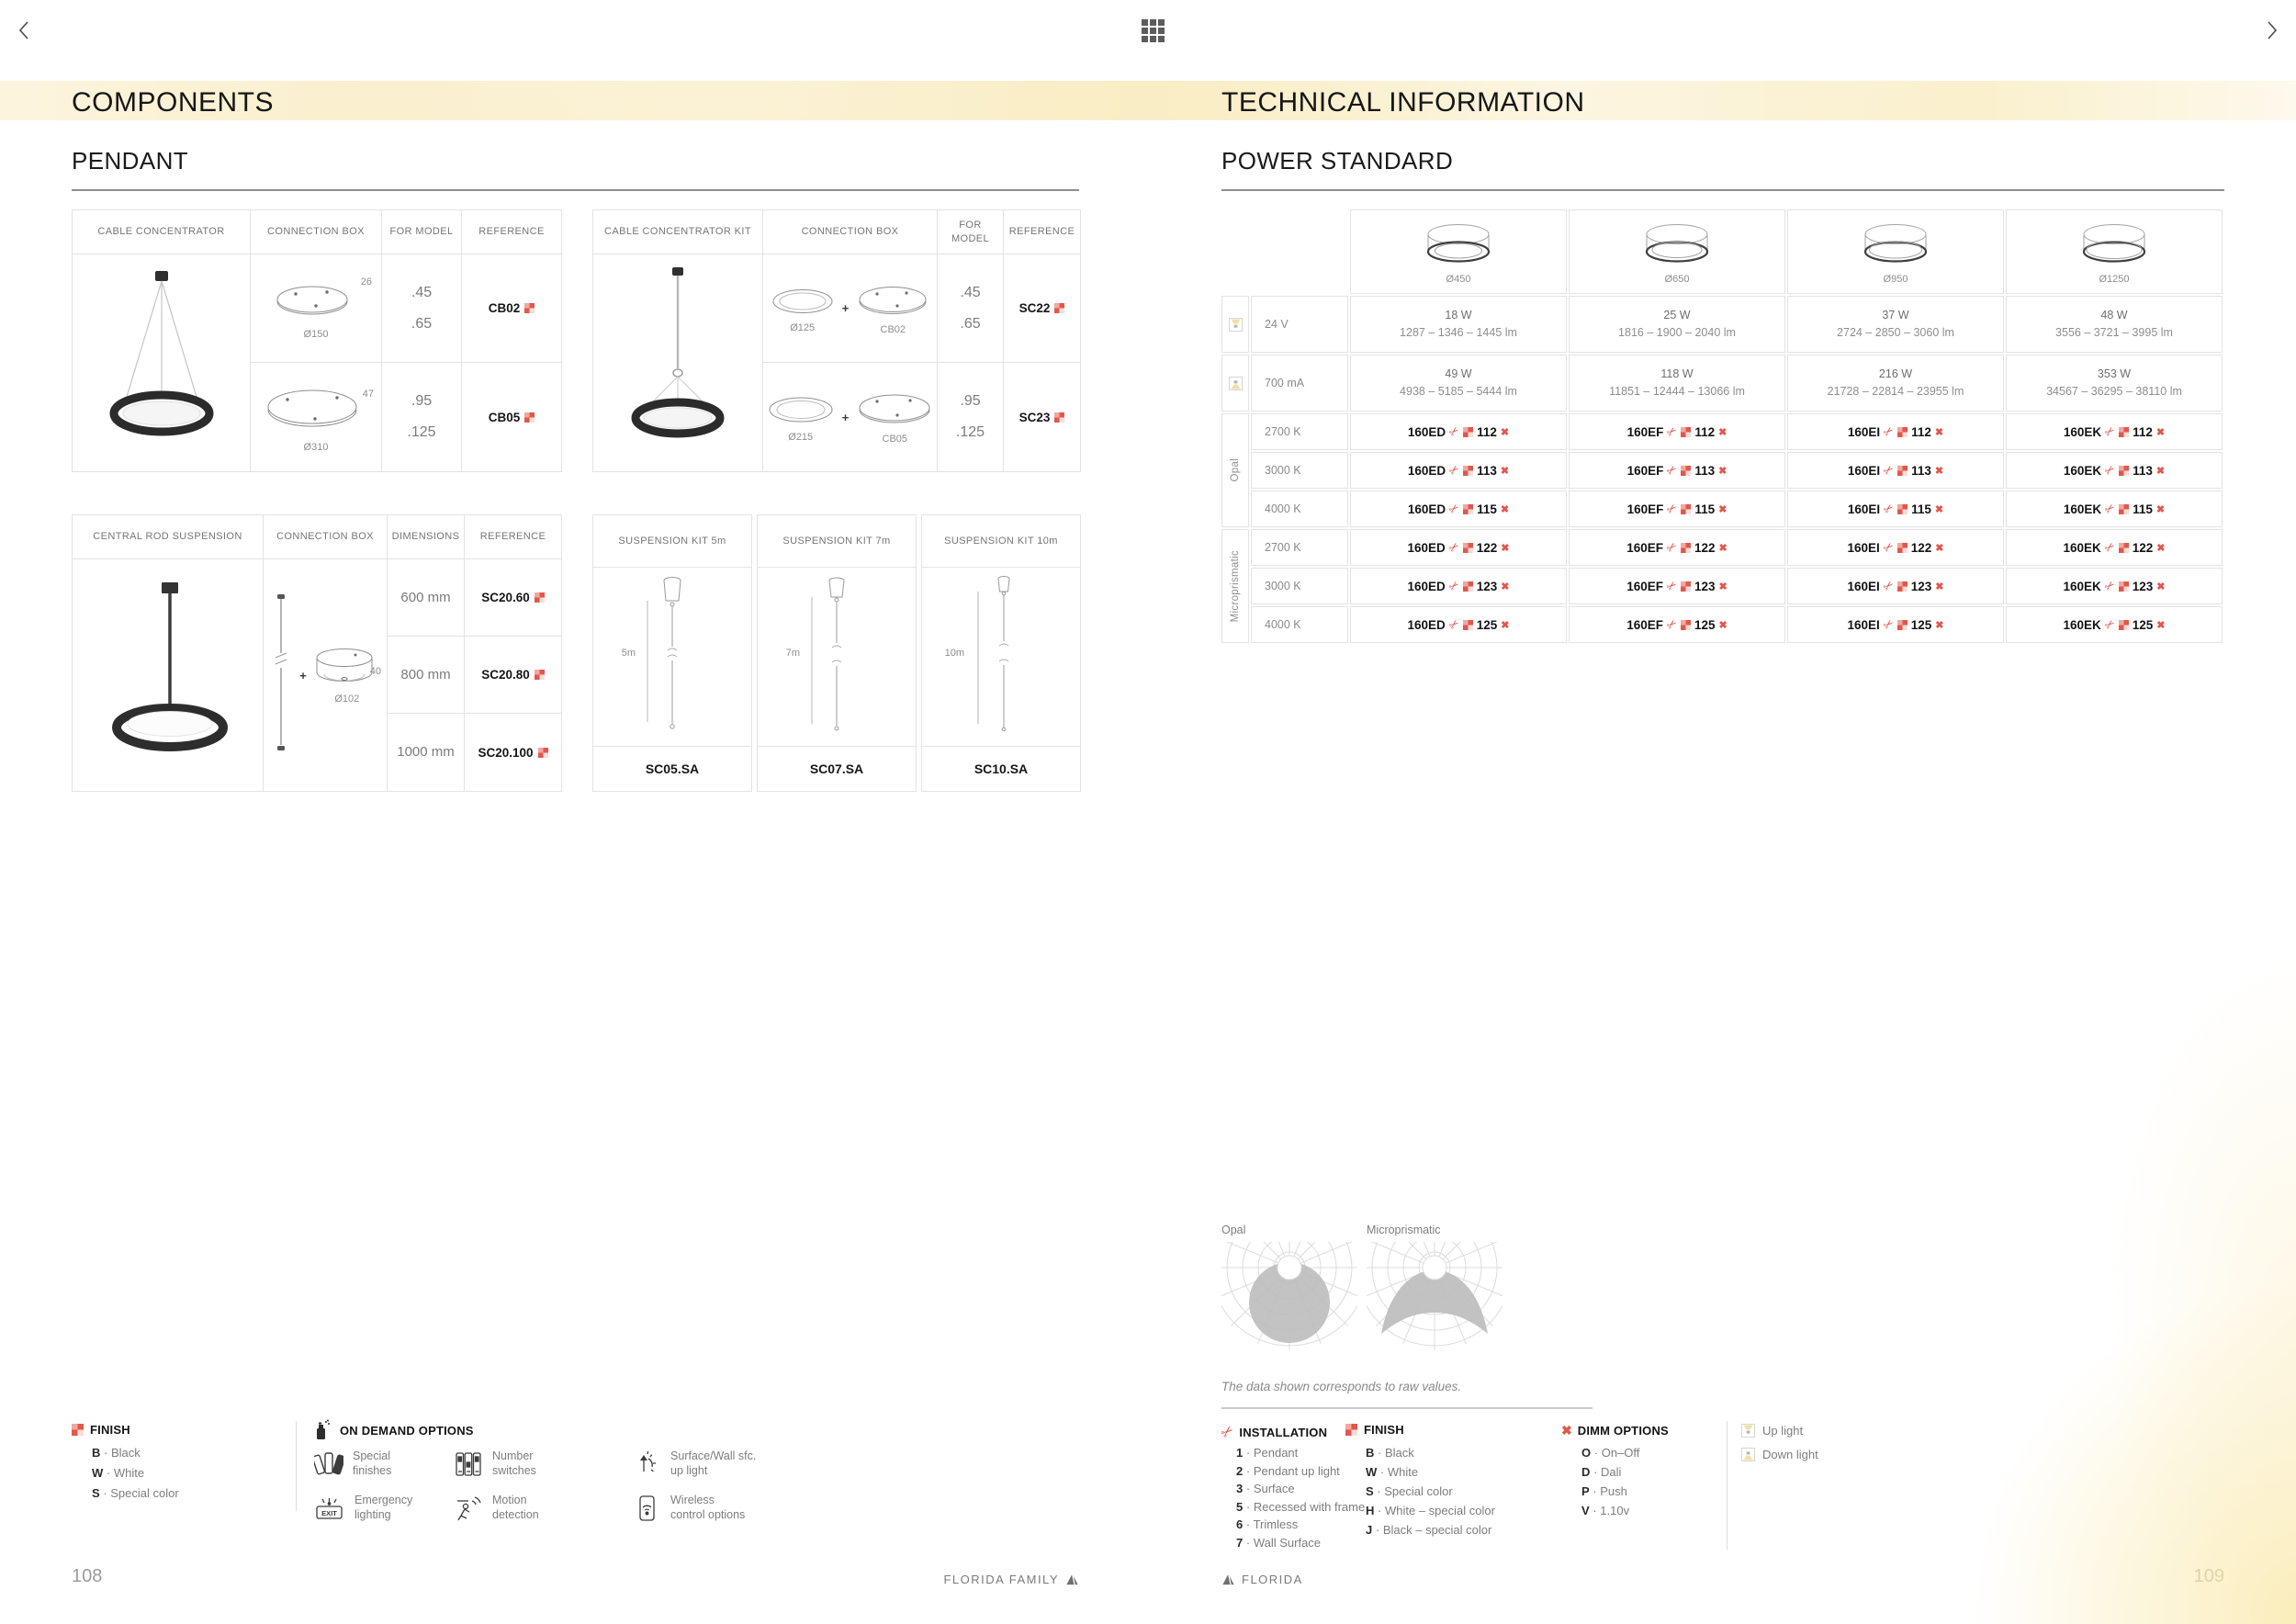 The width and height of the screenshot is (2296, 1624). What do you see at coordinates (1487, 586) in the screenshot?
I see `ref-suffix: 123` at bounding box center [1487, 586].